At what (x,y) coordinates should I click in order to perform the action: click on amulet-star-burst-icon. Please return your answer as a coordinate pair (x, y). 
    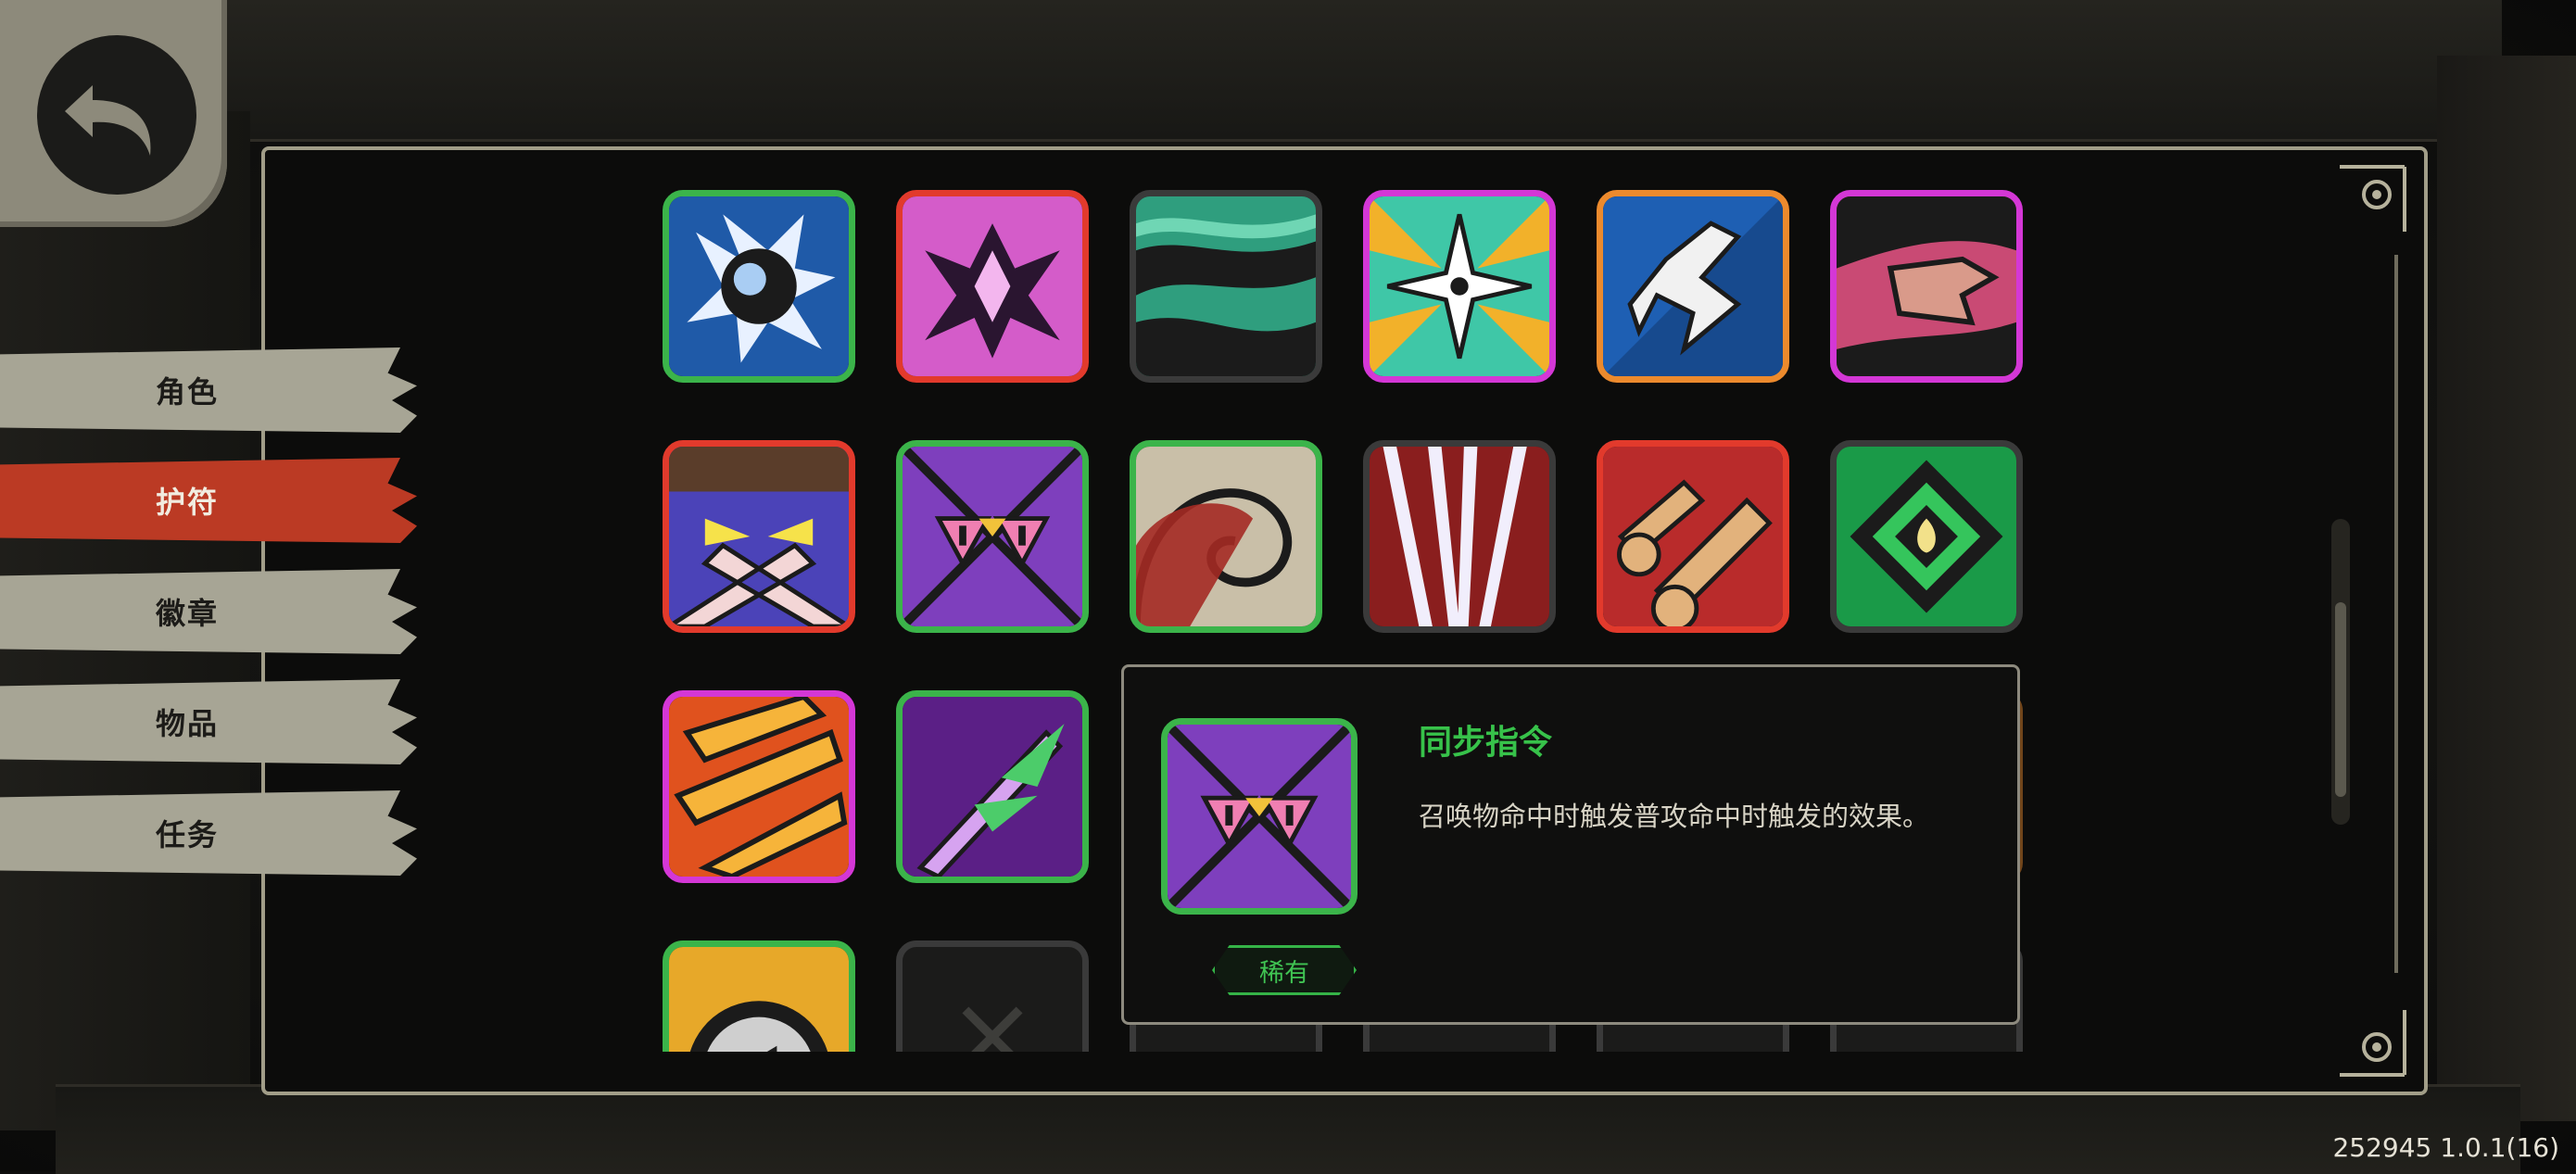
    Looking at the image, I should click on (1459, 286).